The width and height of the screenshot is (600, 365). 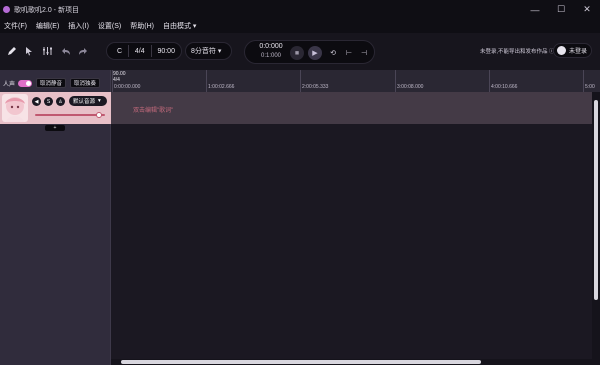 I want to click on minimize-button: —, so click(x=535, y=9).